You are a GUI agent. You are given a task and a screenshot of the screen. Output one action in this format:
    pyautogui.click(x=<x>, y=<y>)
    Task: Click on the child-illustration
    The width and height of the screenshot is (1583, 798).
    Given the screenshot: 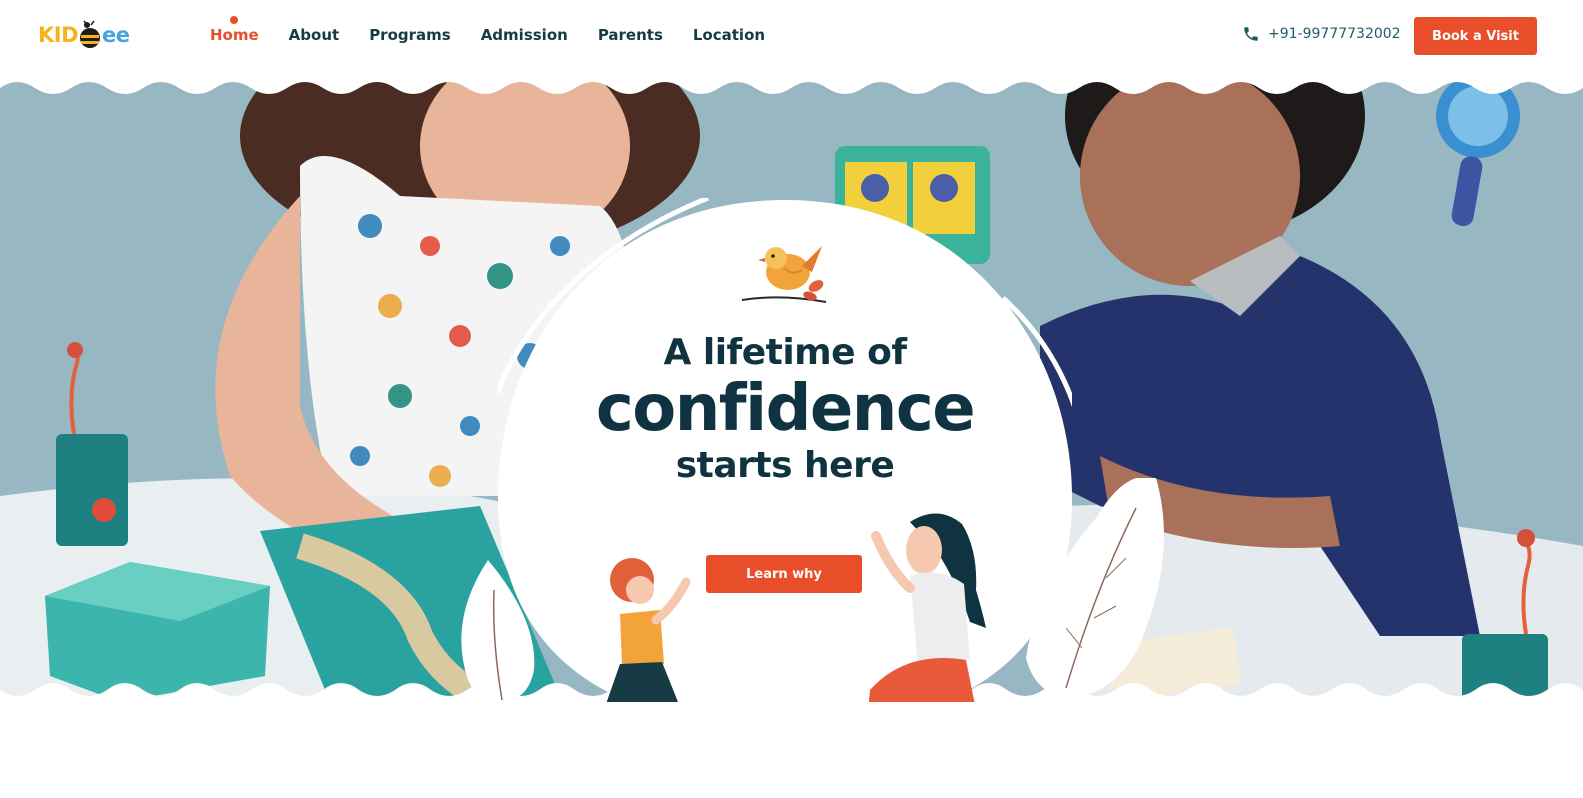 What is the action you would take?
    pyautogui.click(x=648, y=630)
    